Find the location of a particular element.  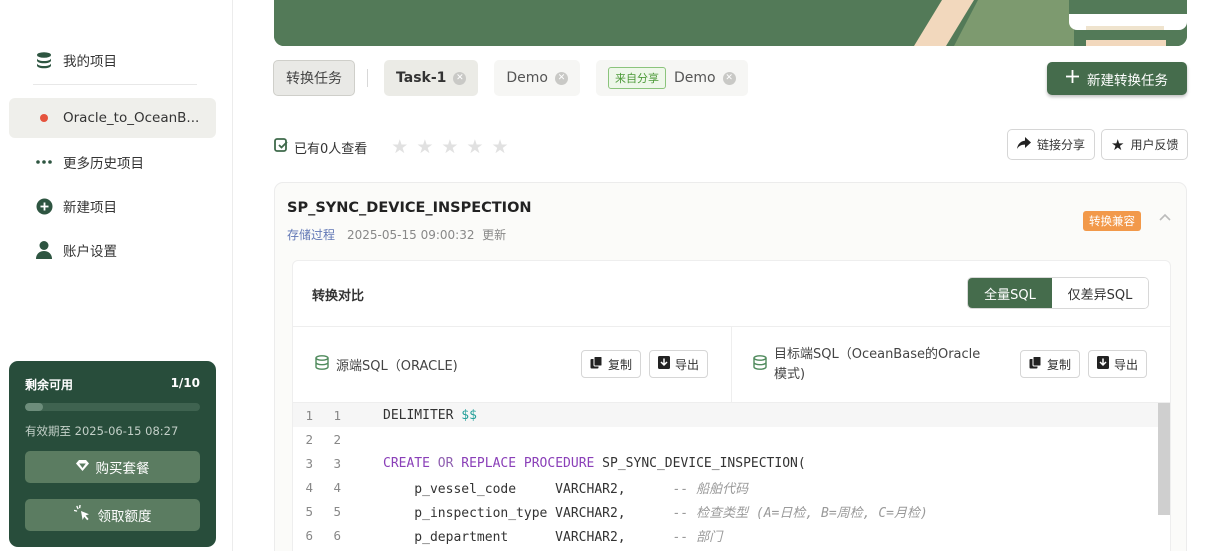

tab-label: Demo is located at coordinates (695, 78).